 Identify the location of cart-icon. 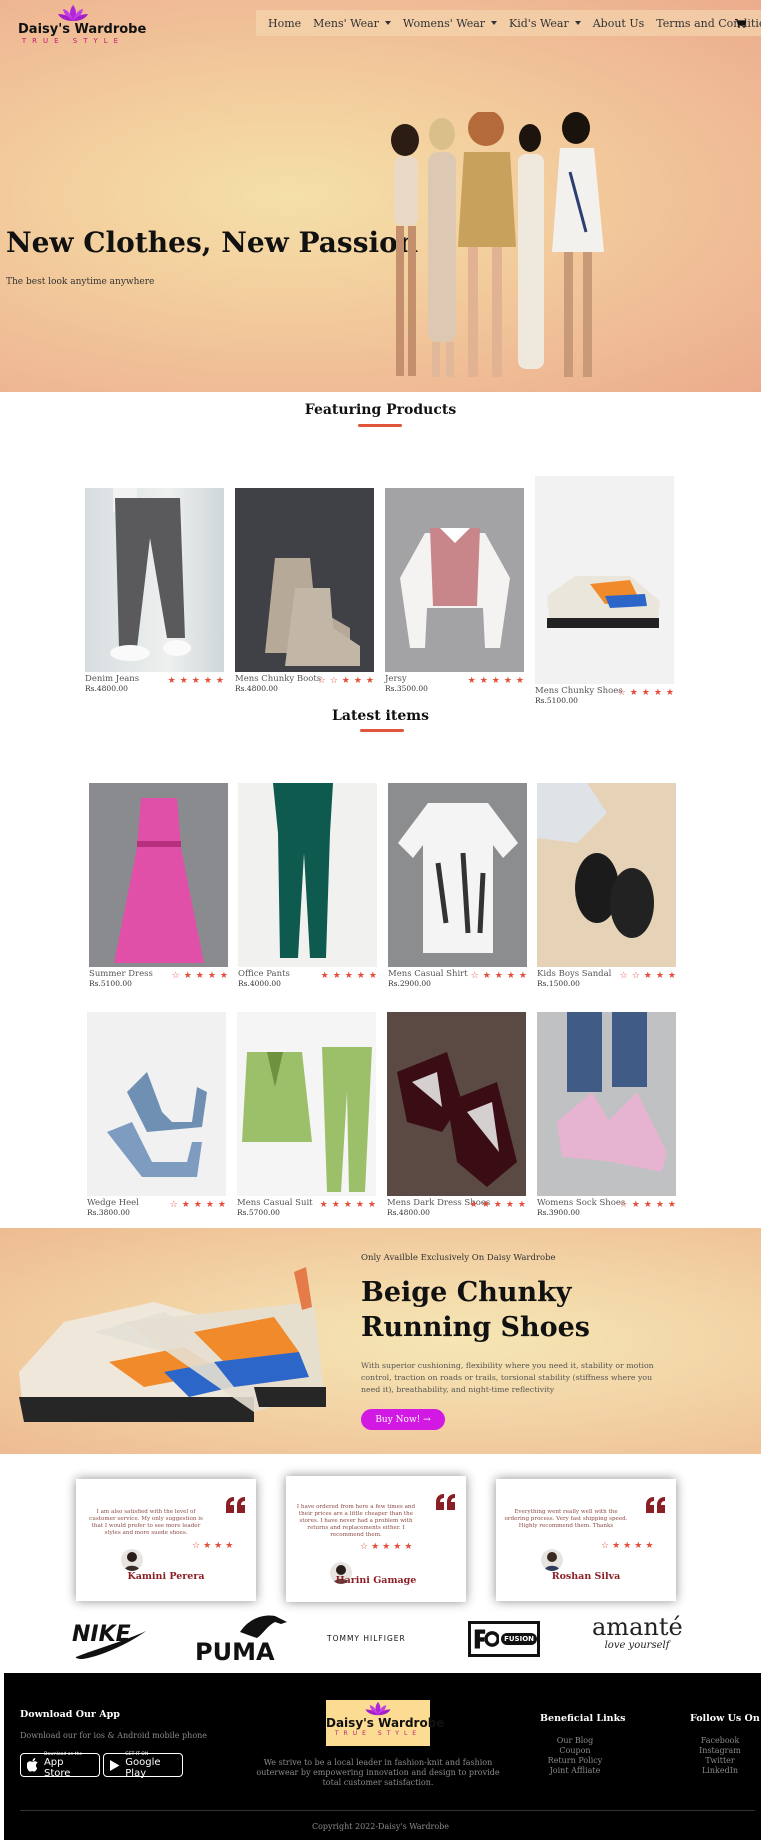
(740, 23).